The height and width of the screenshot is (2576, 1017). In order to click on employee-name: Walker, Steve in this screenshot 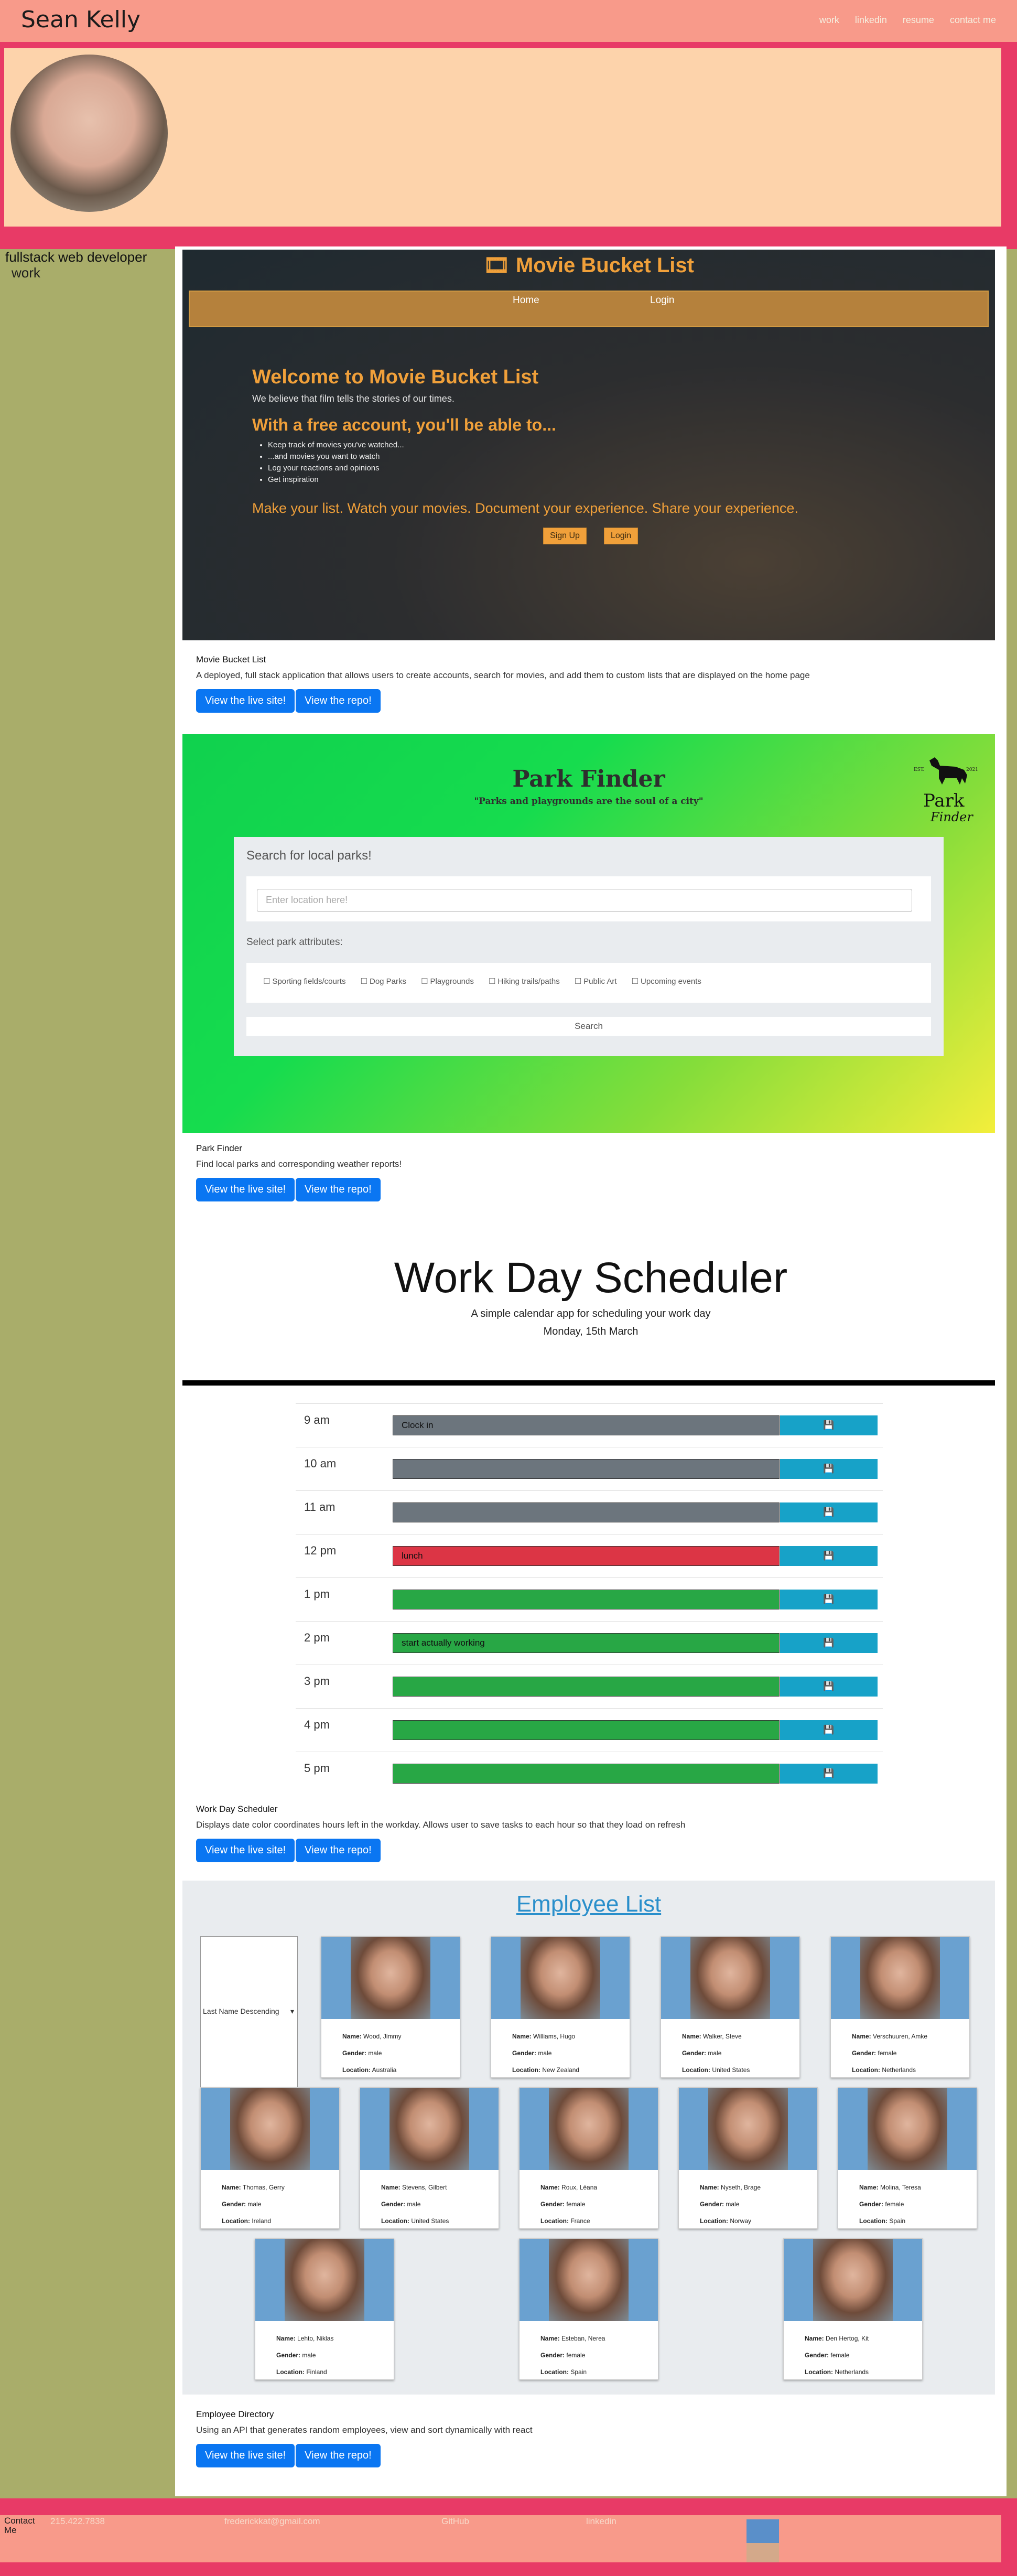, I will do `click(722, 2036)`.